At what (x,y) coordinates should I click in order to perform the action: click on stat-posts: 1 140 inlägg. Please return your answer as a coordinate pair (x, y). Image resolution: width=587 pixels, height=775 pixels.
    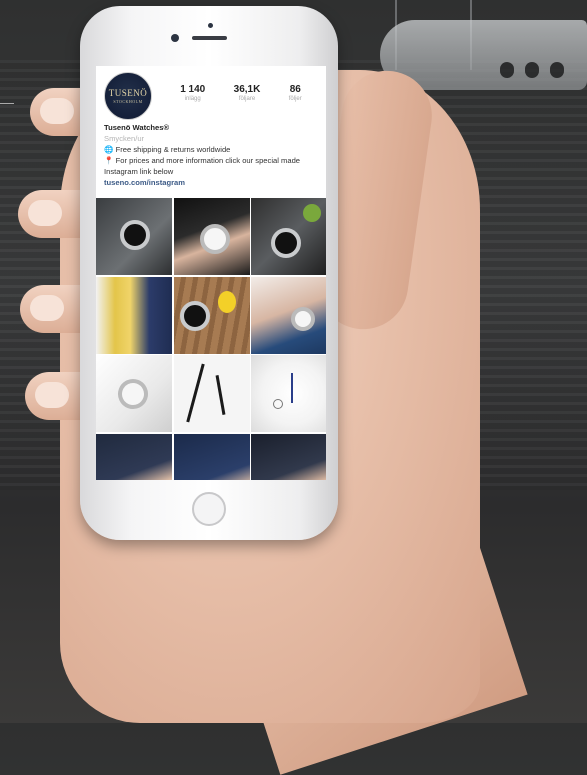
    Looking at the image, I should click on (192, 93).